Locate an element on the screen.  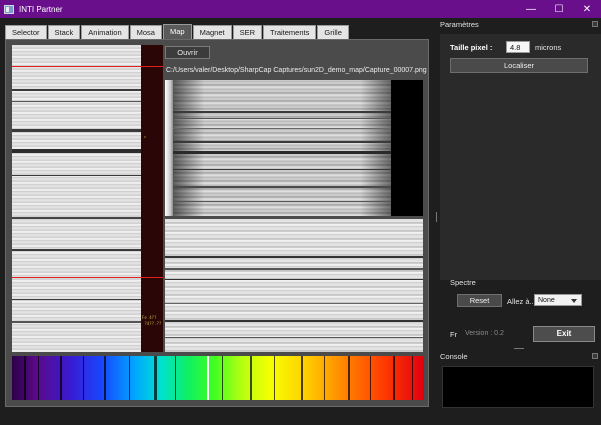
tab-traitements: Traitements is located at coordinates (290, 32).